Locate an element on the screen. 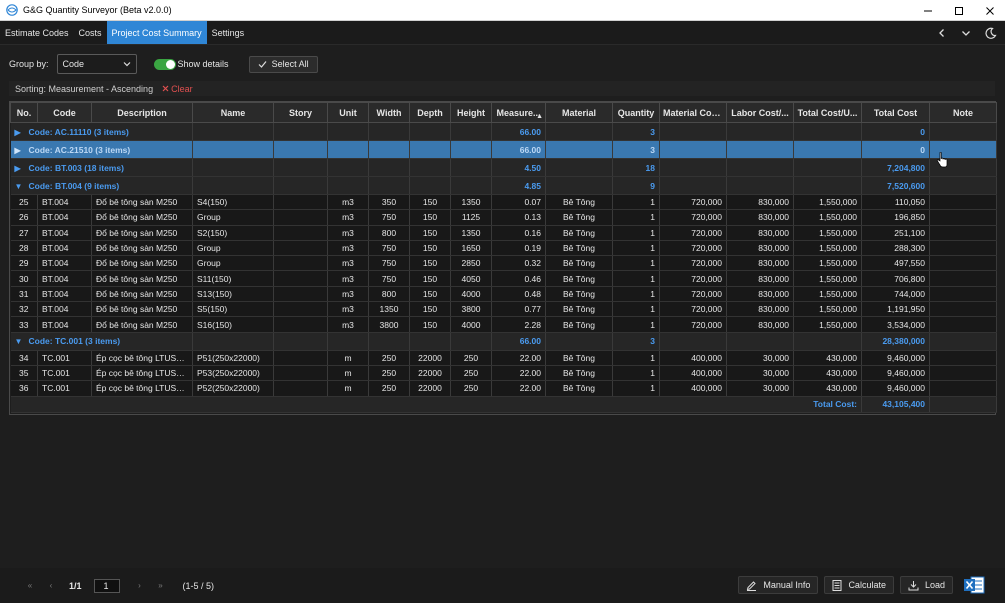 This screenshot has width=1005, height=603. column-header-label: Note is located at coordinates (963, 112).